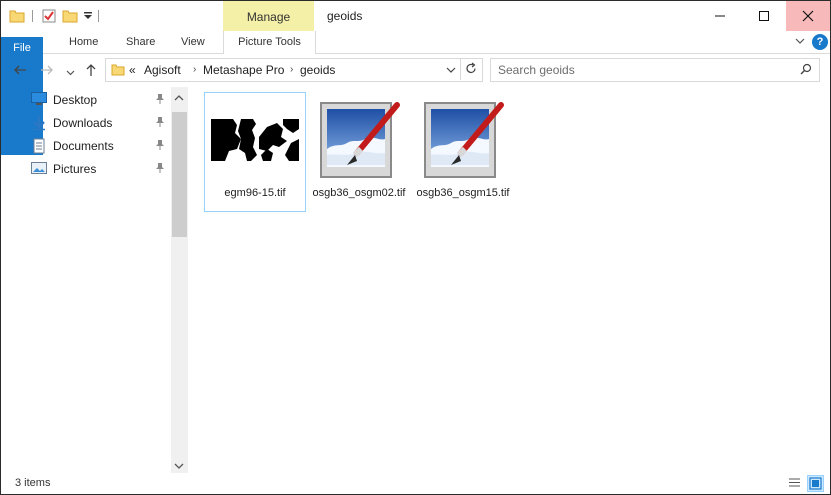  What do you see at coordinates (794, 482) in the screenshot?
I see `details-view-button` at bounding box center [794, 482].